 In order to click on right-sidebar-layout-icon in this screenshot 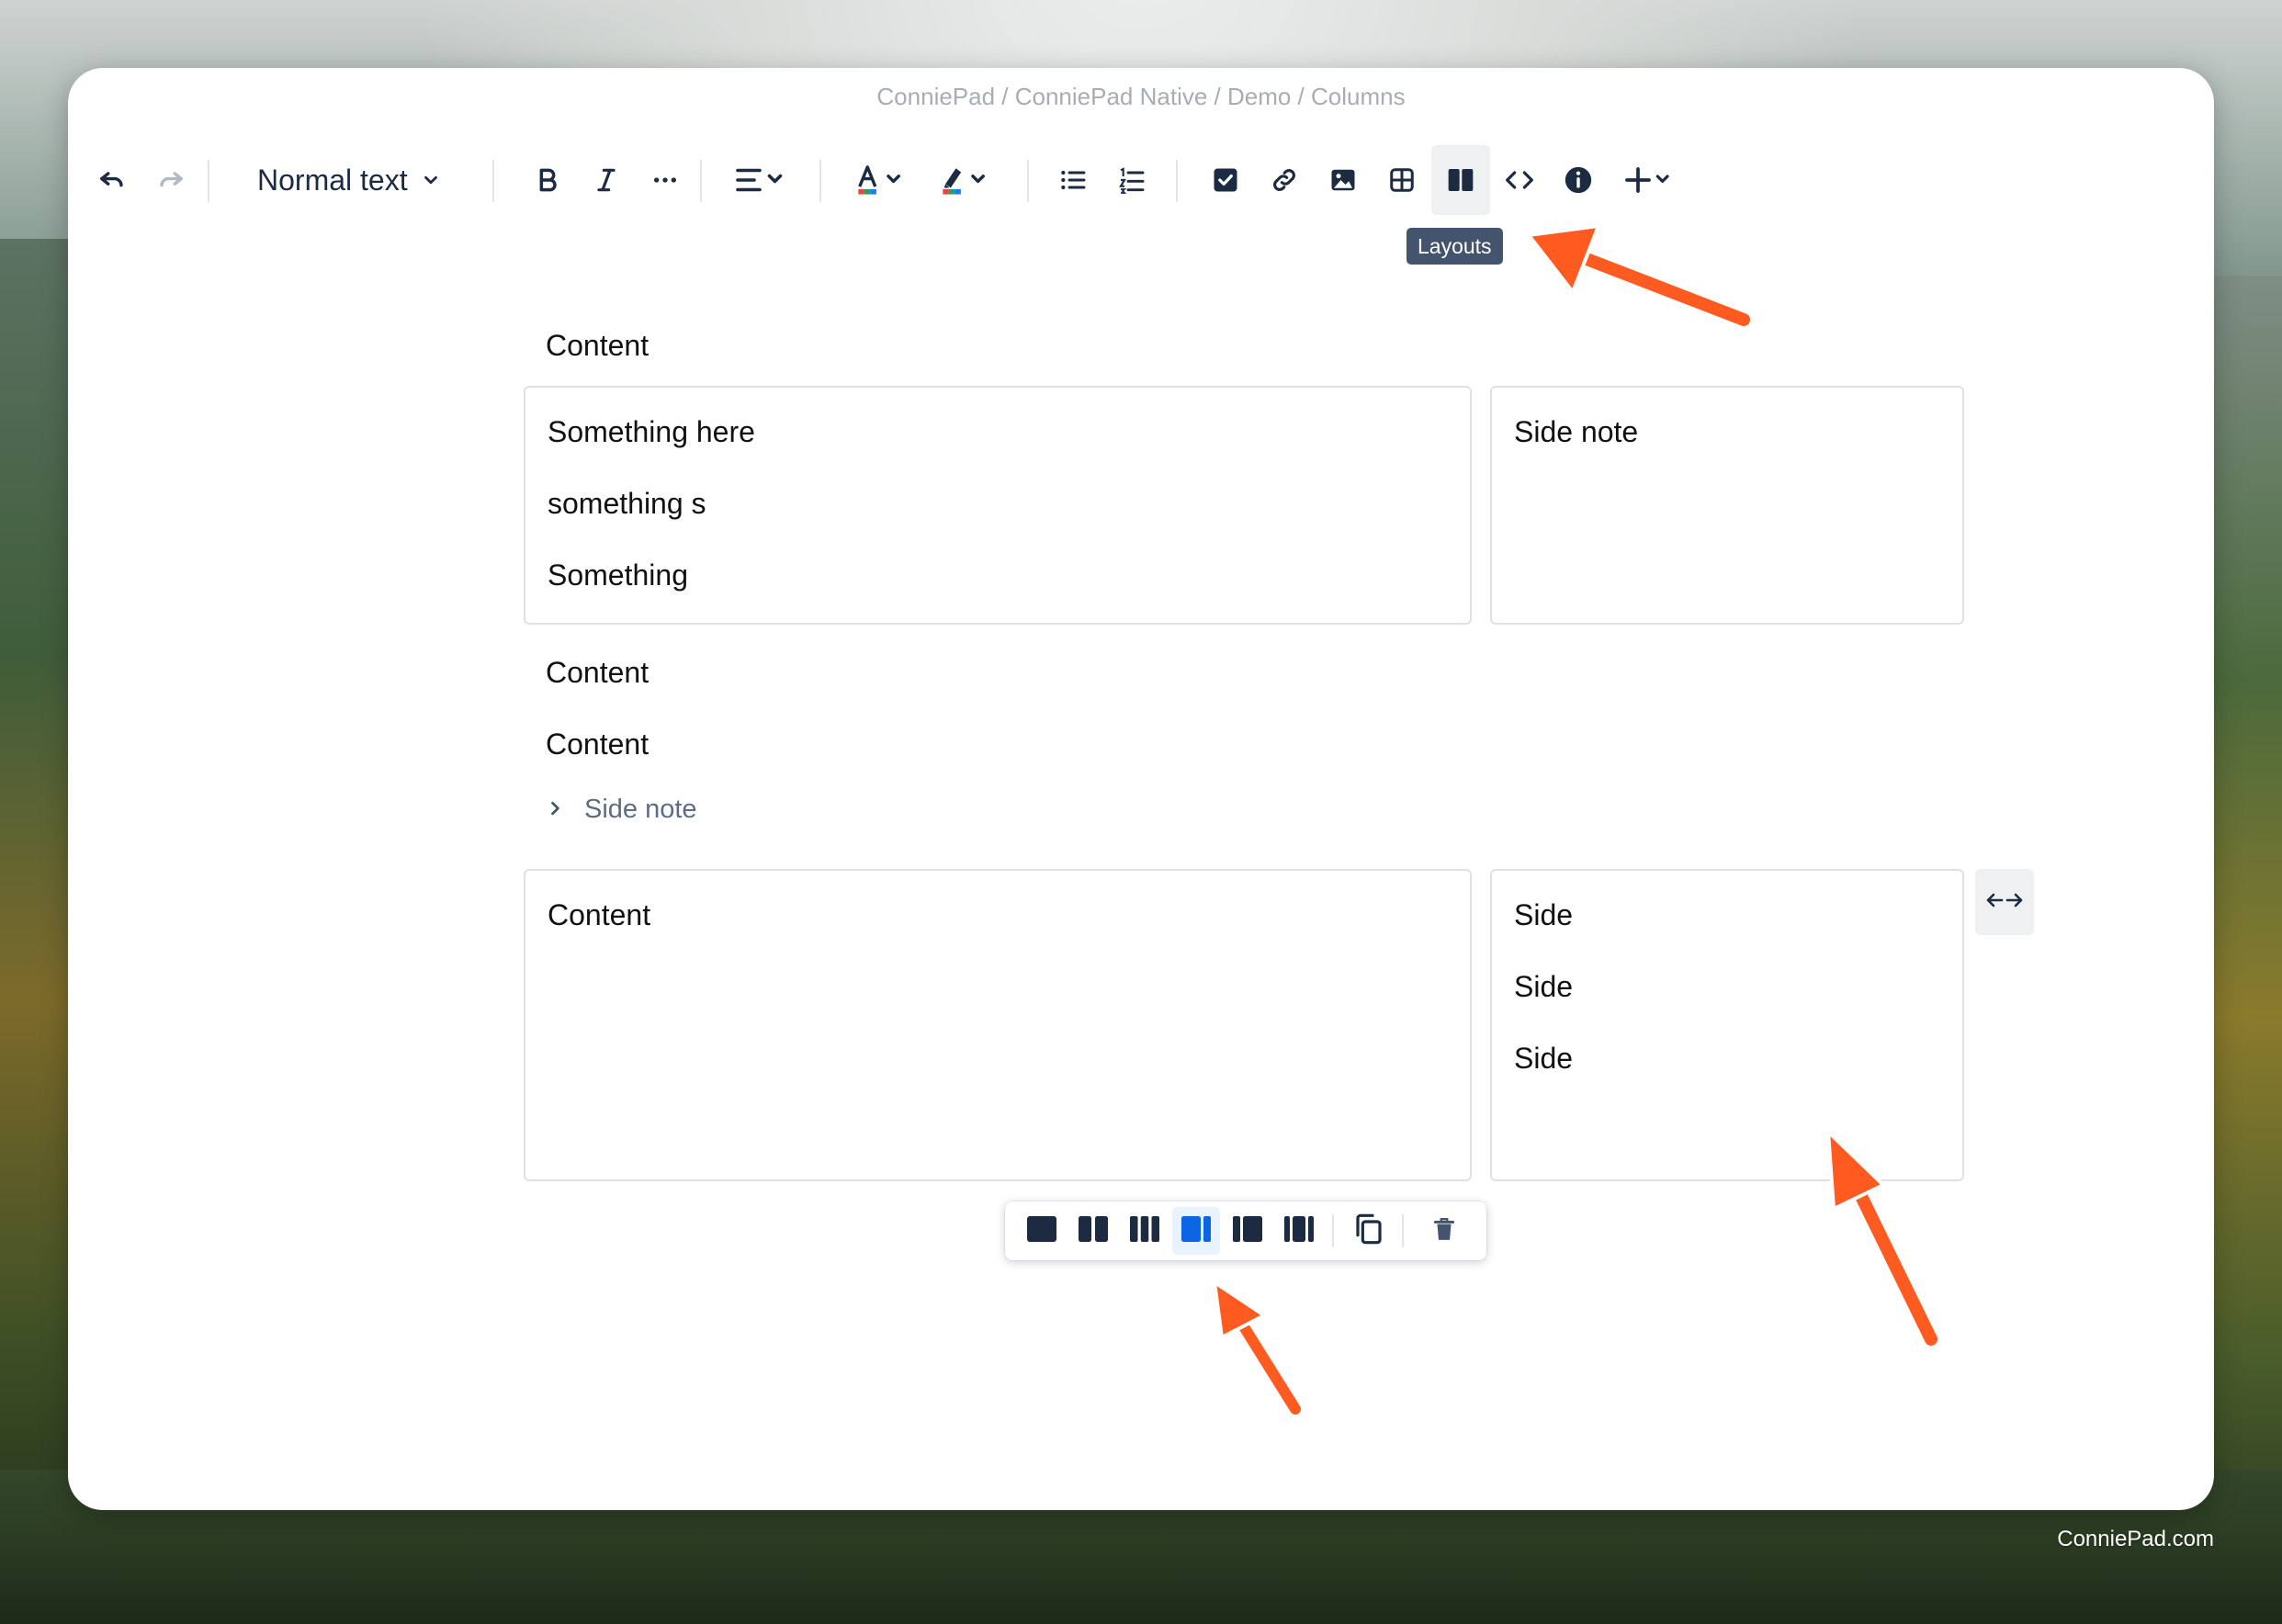, I will do `click(1247, 1231)`.